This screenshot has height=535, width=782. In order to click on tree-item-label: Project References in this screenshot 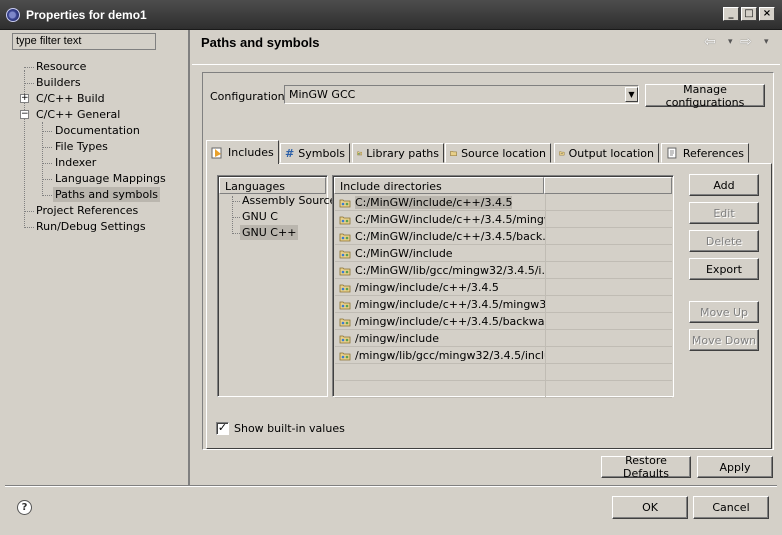, I will do `click(87, 210)`.